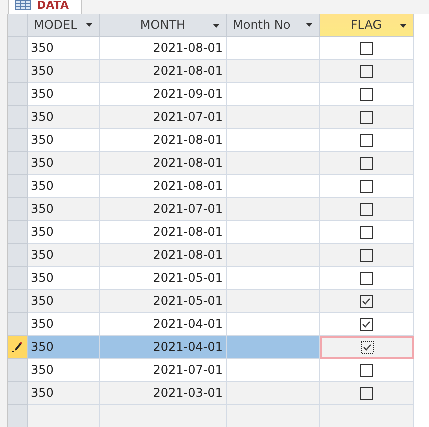 The image size is (429, 427). What do you see at coordinates (163, 393) in the screenshot?
I see `table-cell: 2021-03-01` at bounding box center [163, 393].